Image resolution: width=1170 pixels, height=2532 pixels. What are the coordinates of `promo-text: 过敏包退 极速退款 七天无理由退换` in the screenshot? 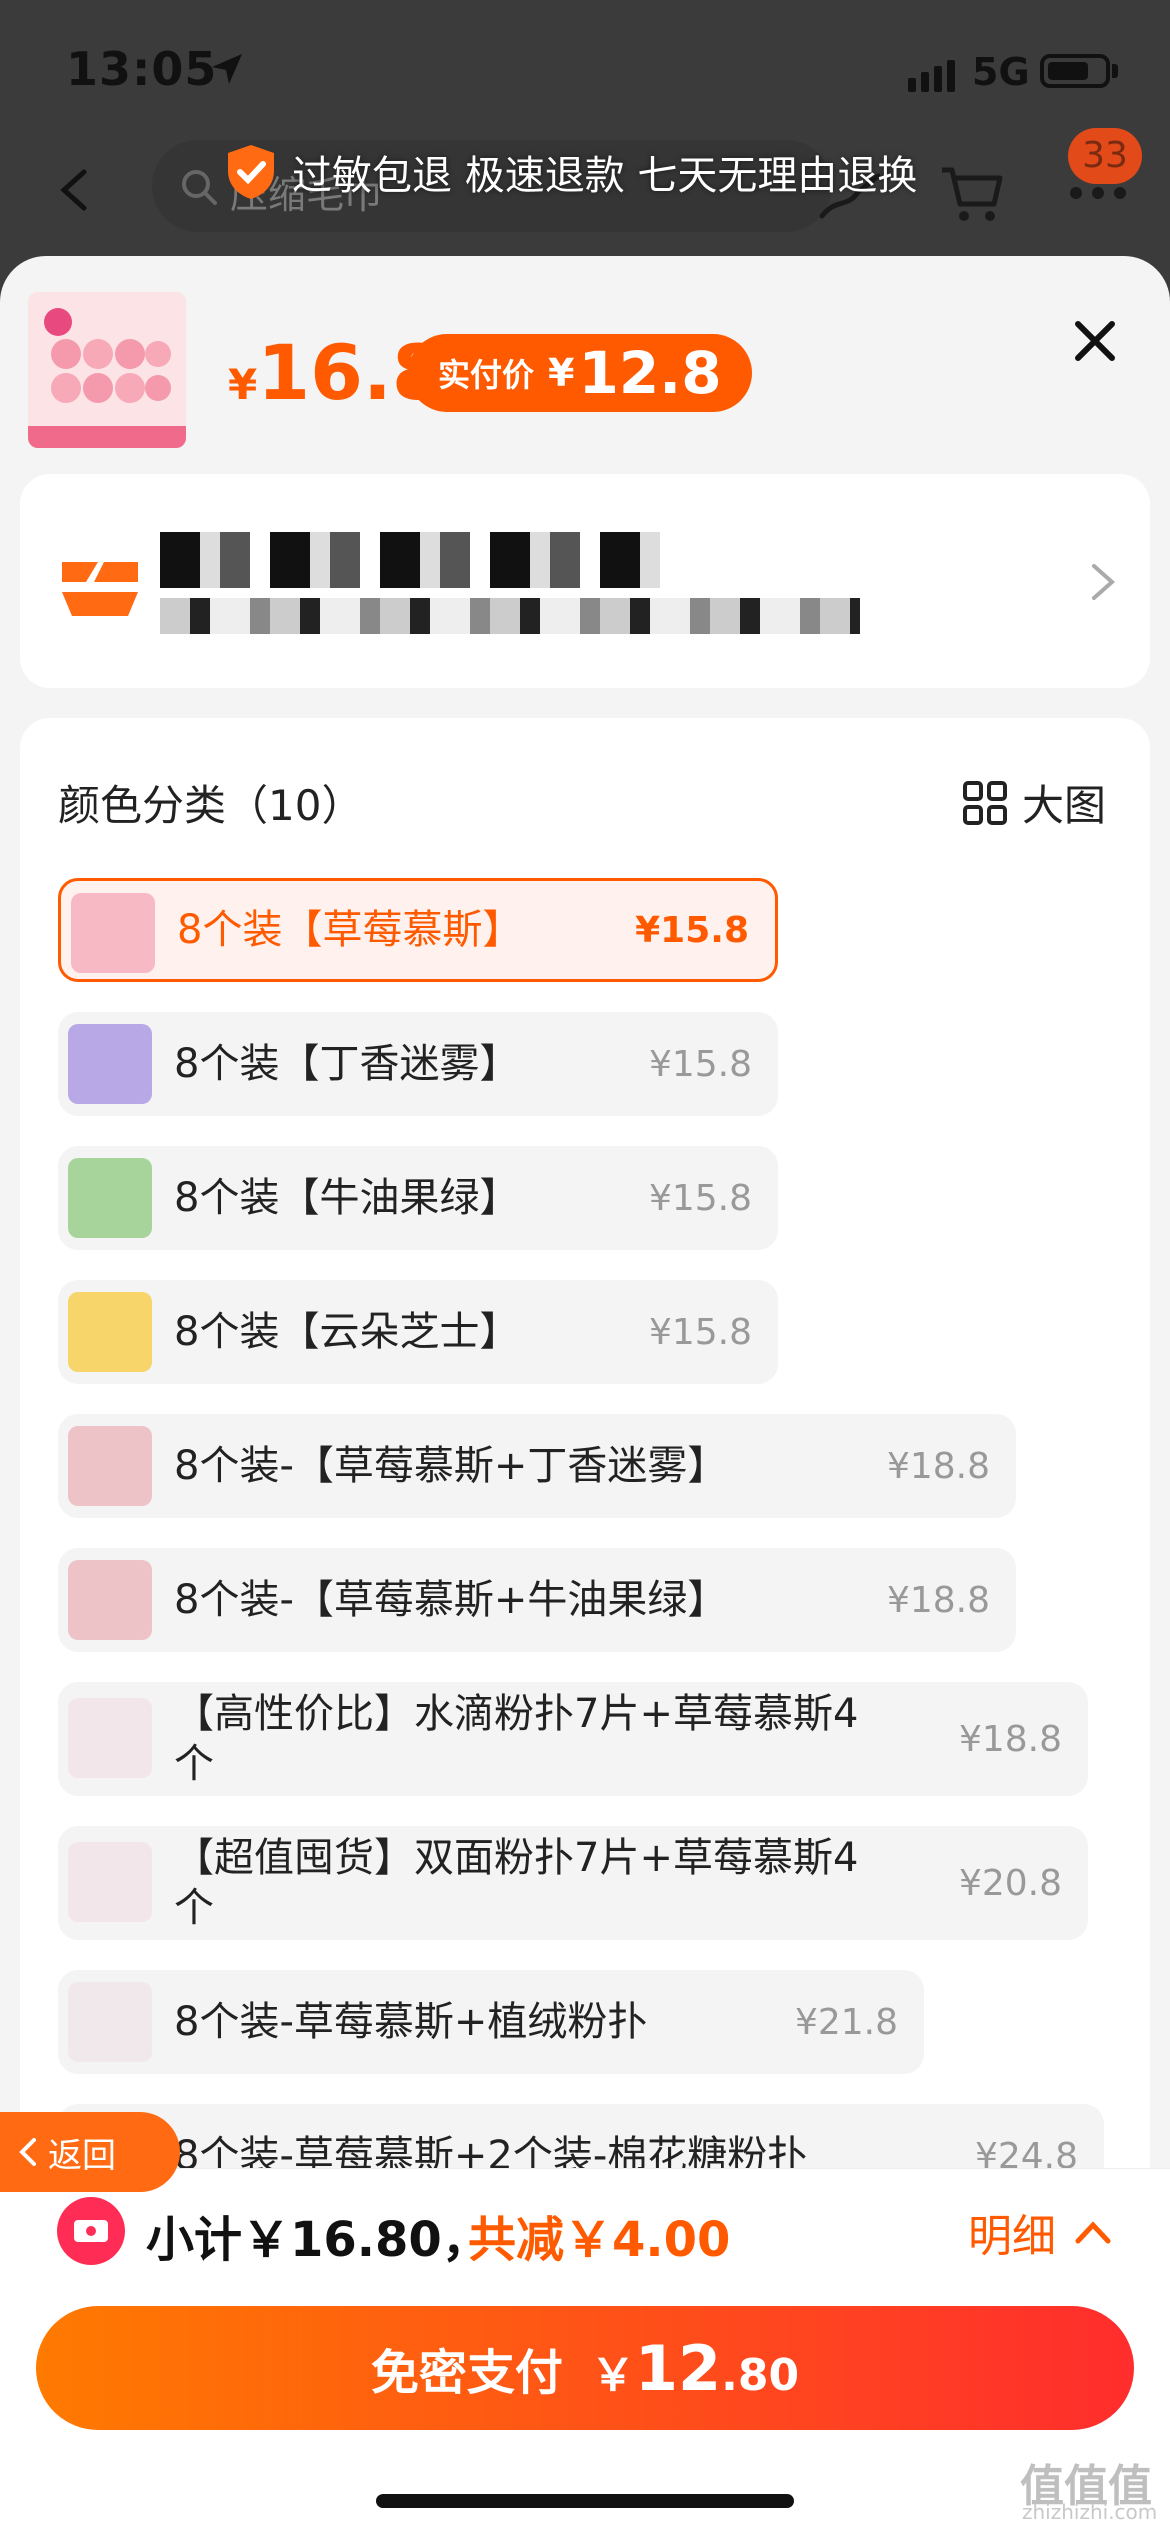 It's located at (605, 176).